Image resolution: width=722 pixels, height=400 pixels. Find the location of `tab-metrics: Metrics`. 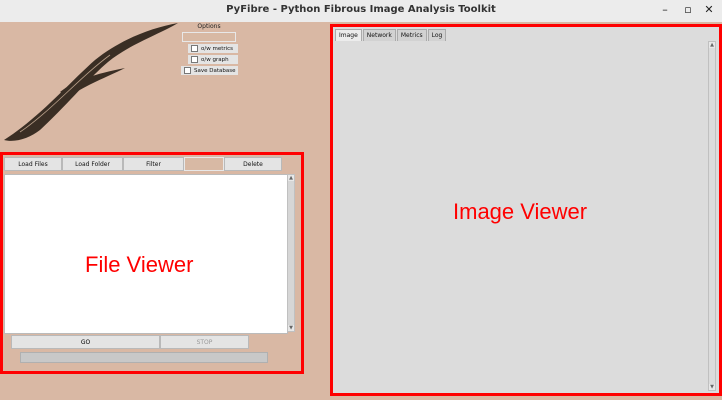

tab-metrics: Metrics is located at coordinates (411, 35).